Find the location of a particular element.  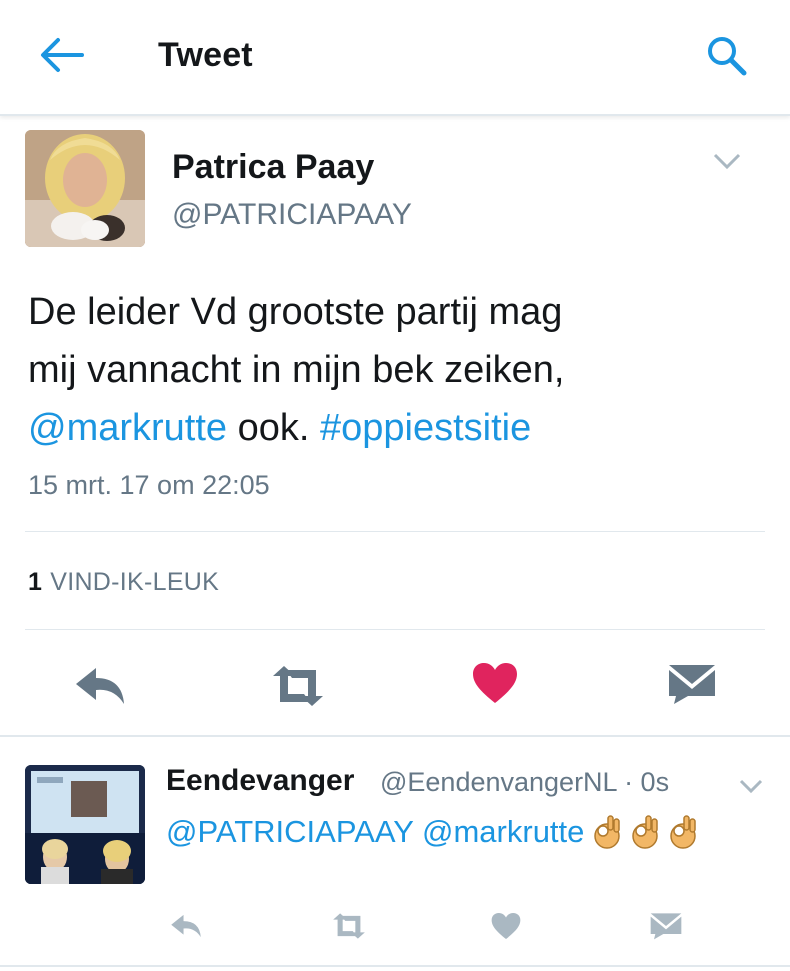

page-title: Tweet is located at coordinates (205, 55).